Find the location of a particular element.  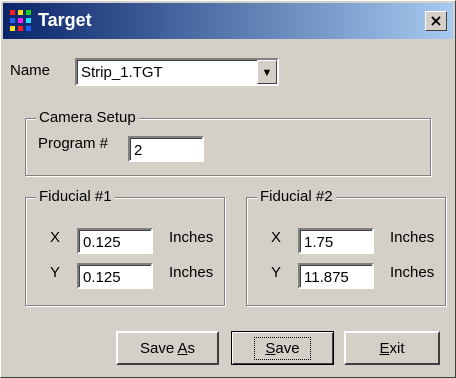

window-title: Target is located at coordinates (65, 20).